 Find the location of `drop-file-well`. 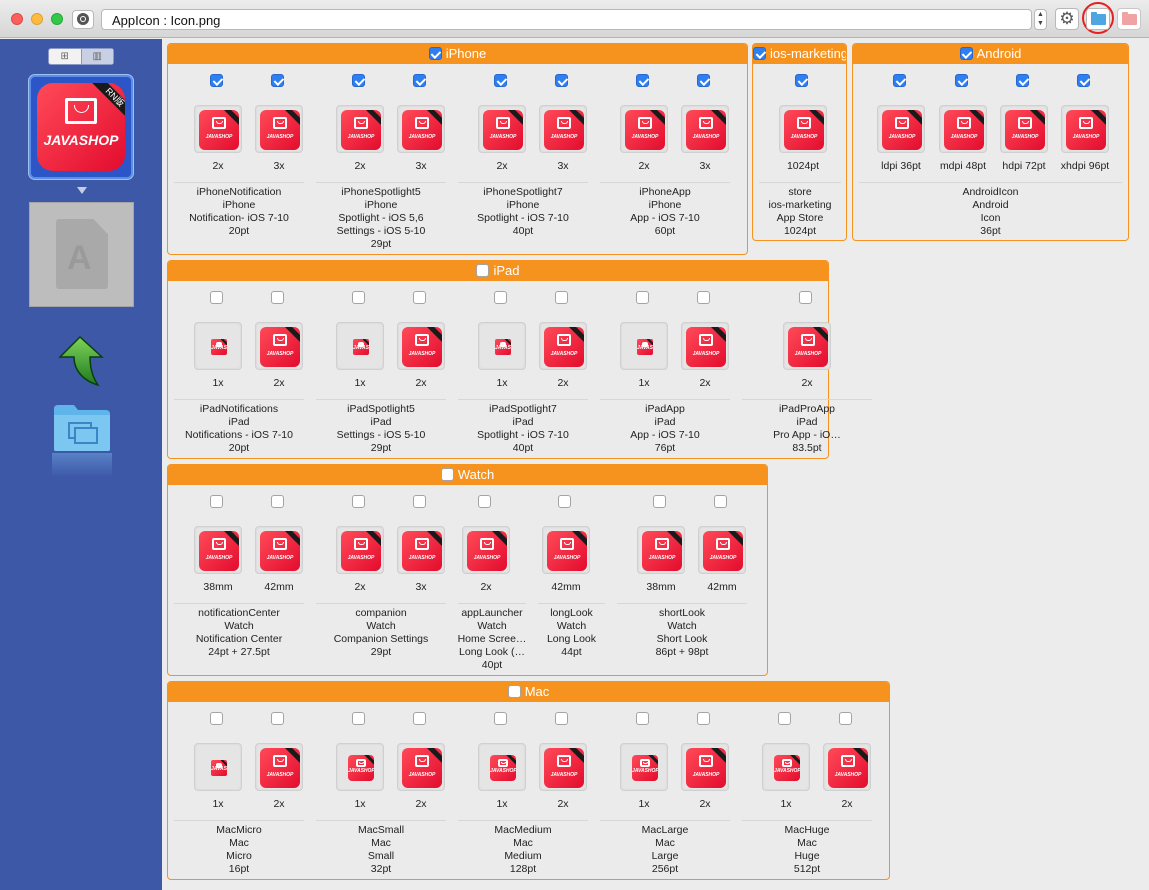

drop-file-well is located at coordinates (81, 254).